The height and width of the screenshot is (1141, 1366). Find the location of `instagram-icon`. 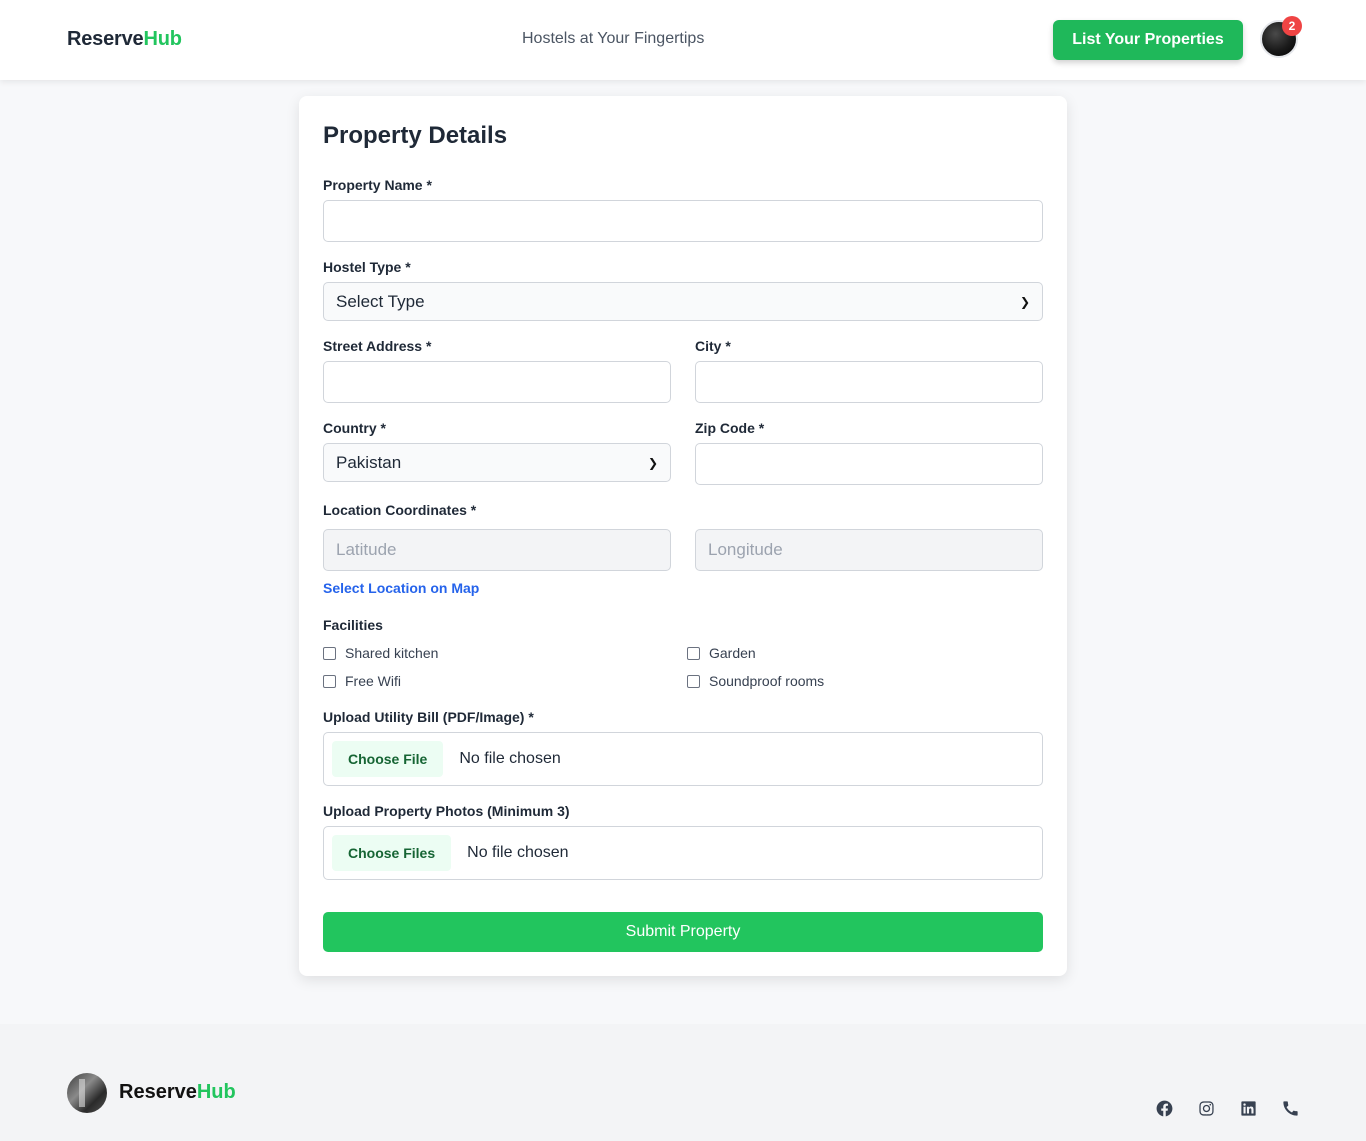

instagram-icon is located at coordinates (1206, 1108).